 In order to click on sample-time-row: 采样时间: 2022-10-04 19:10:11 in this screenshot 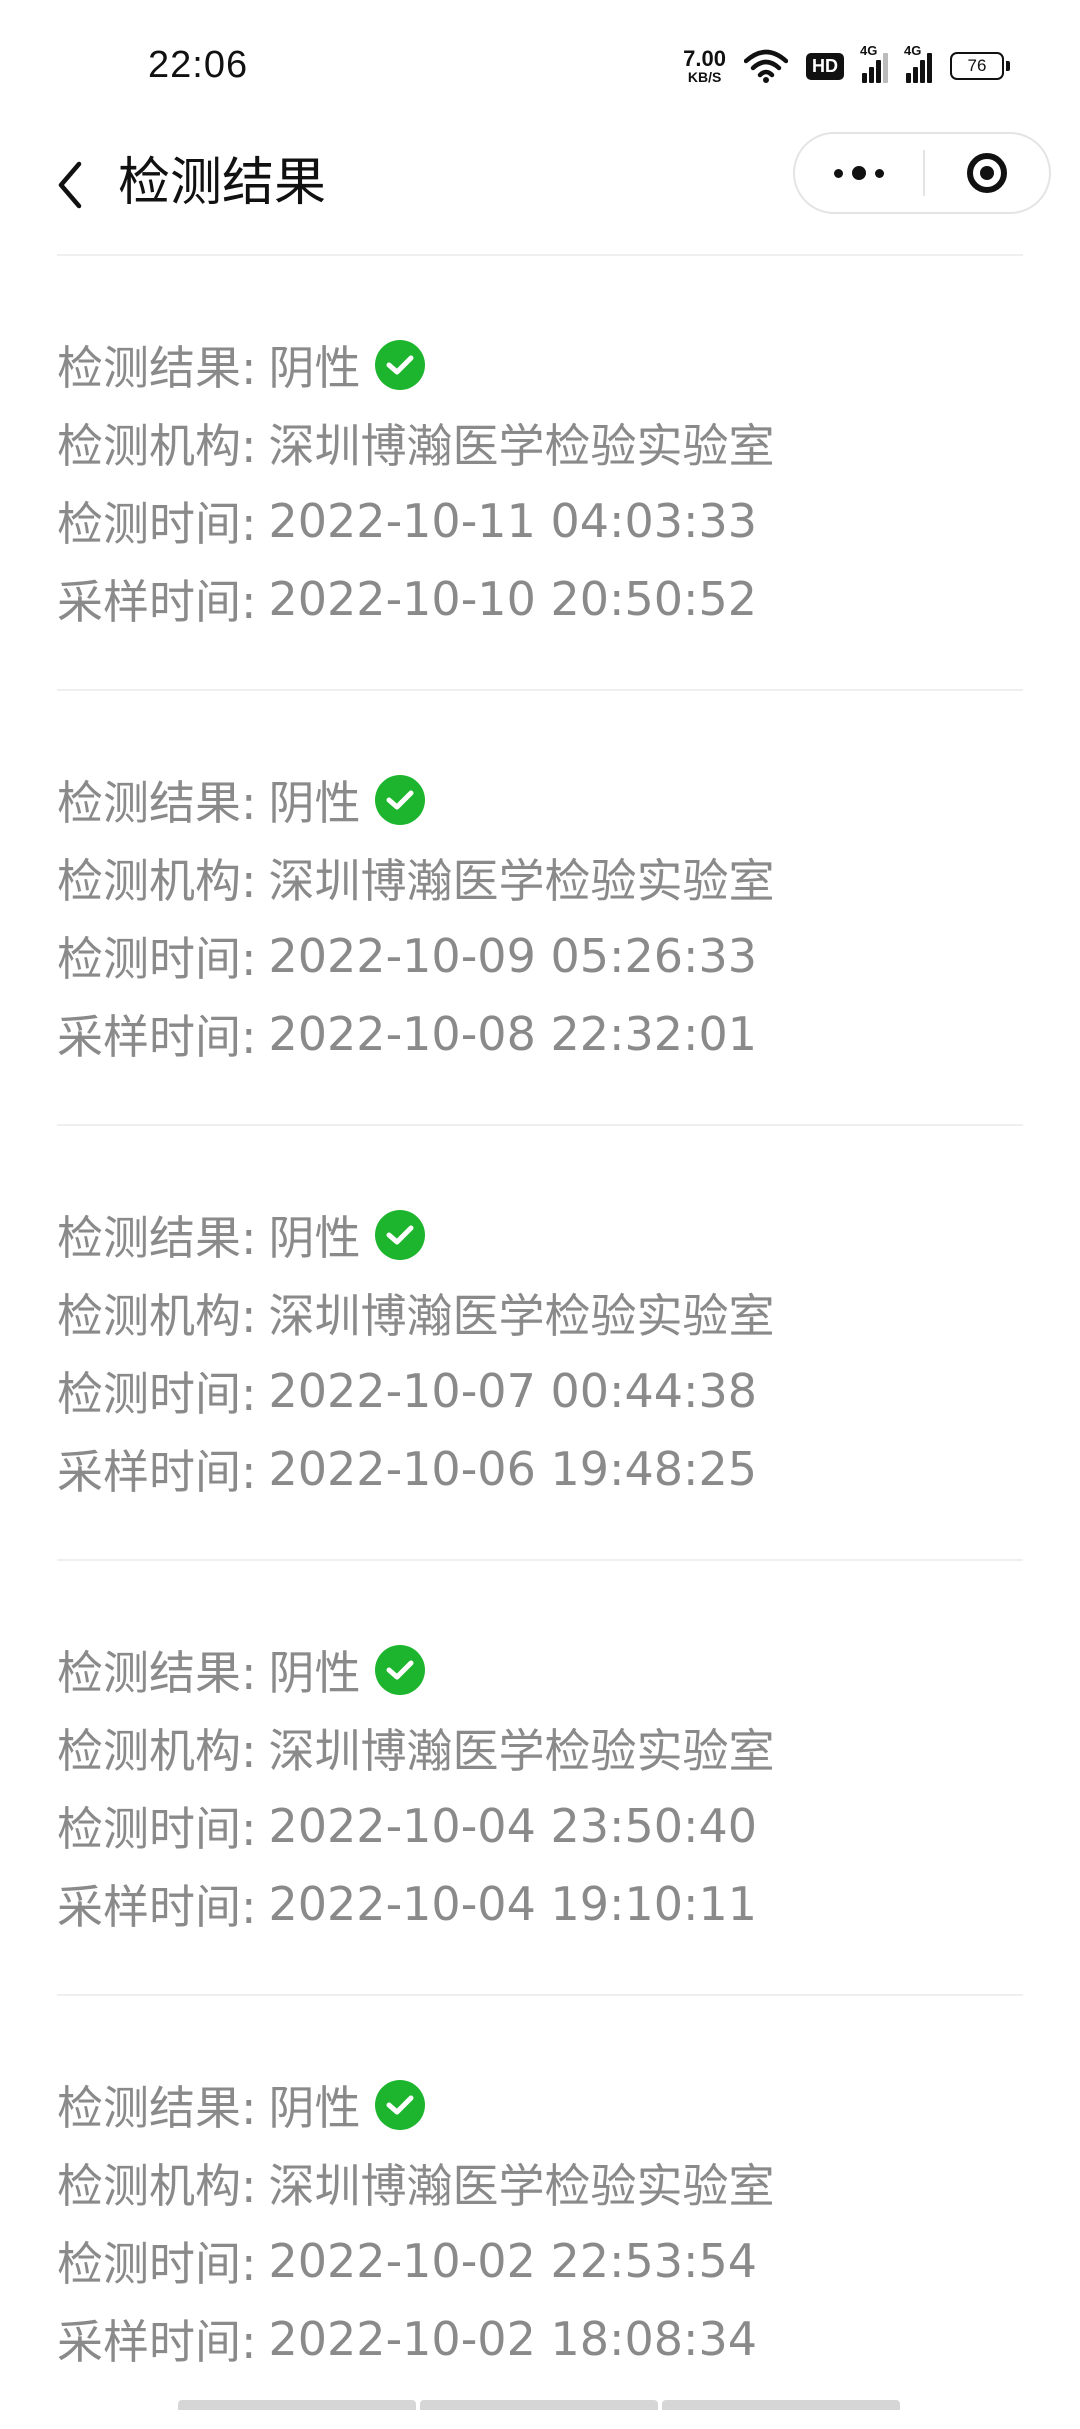, I will do `click(540, 1904)`.